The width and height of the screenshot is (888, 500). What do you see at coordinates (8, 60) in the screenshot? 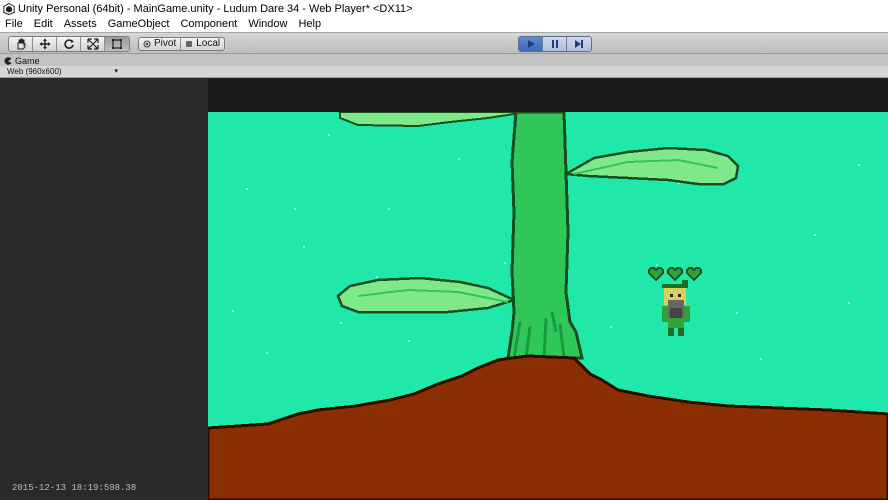
I see `pacman-icon` at bounding box center [8, 60].